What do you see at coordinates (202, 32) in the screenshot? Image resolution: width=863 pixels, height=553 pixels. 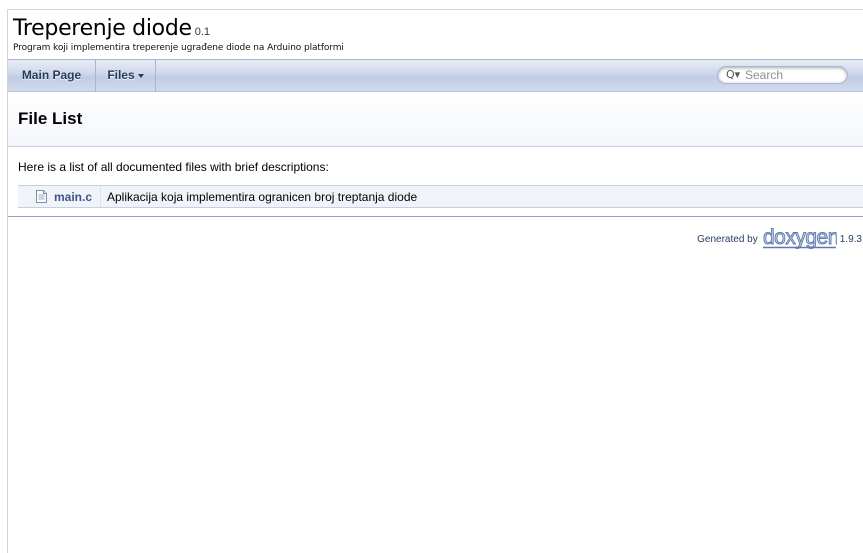 I see `project-number: 0.1` at bounding box center [202, 32].